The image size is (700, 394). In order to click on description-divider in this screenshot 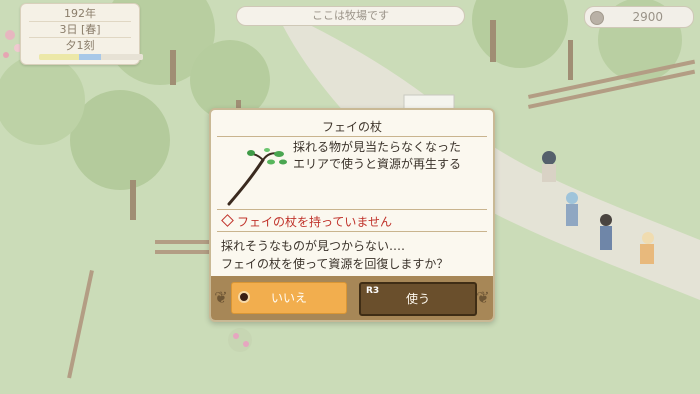, I will do `click(352, 209)`.